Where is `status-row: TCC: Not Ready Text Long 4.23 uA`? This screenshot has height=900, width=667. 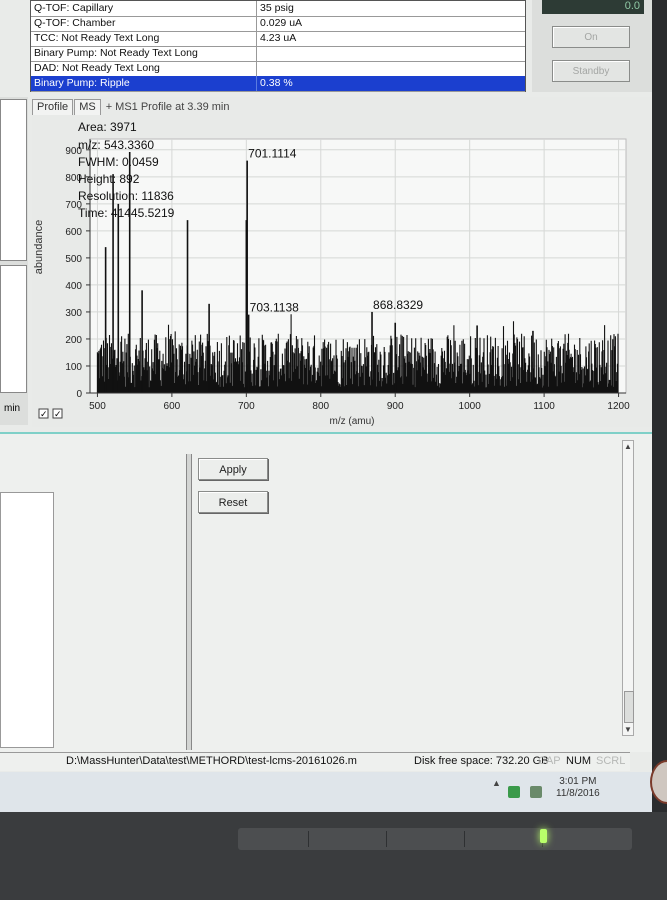
status-row: TCC: Not Ready Text Long 4.23 uA is located at coordinates (278, 39).